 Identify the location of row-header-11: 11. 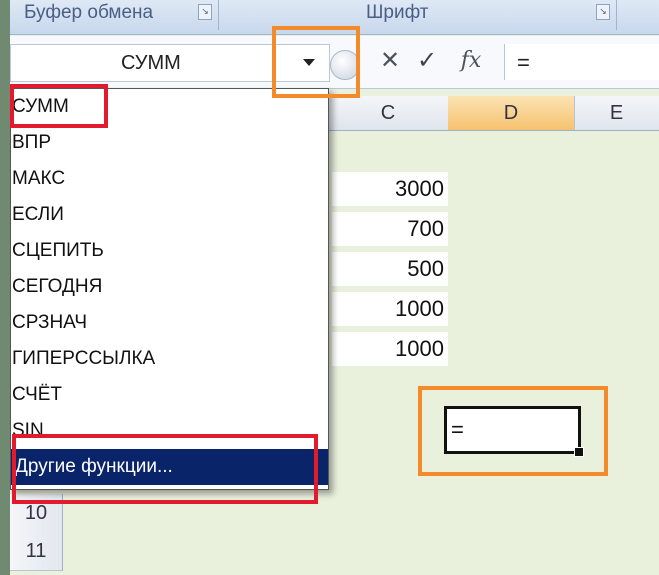
(36, 551).